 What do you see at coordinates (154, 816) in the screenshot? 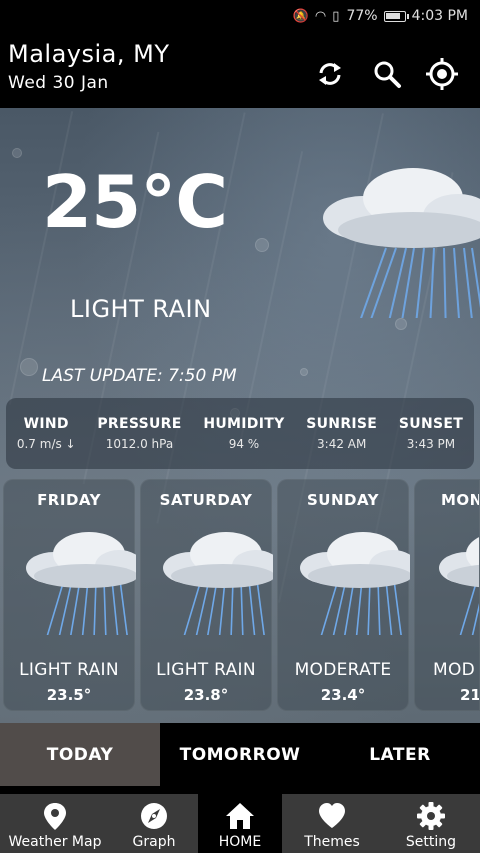
I see `compass-icon` at bounding box center [154, 816].